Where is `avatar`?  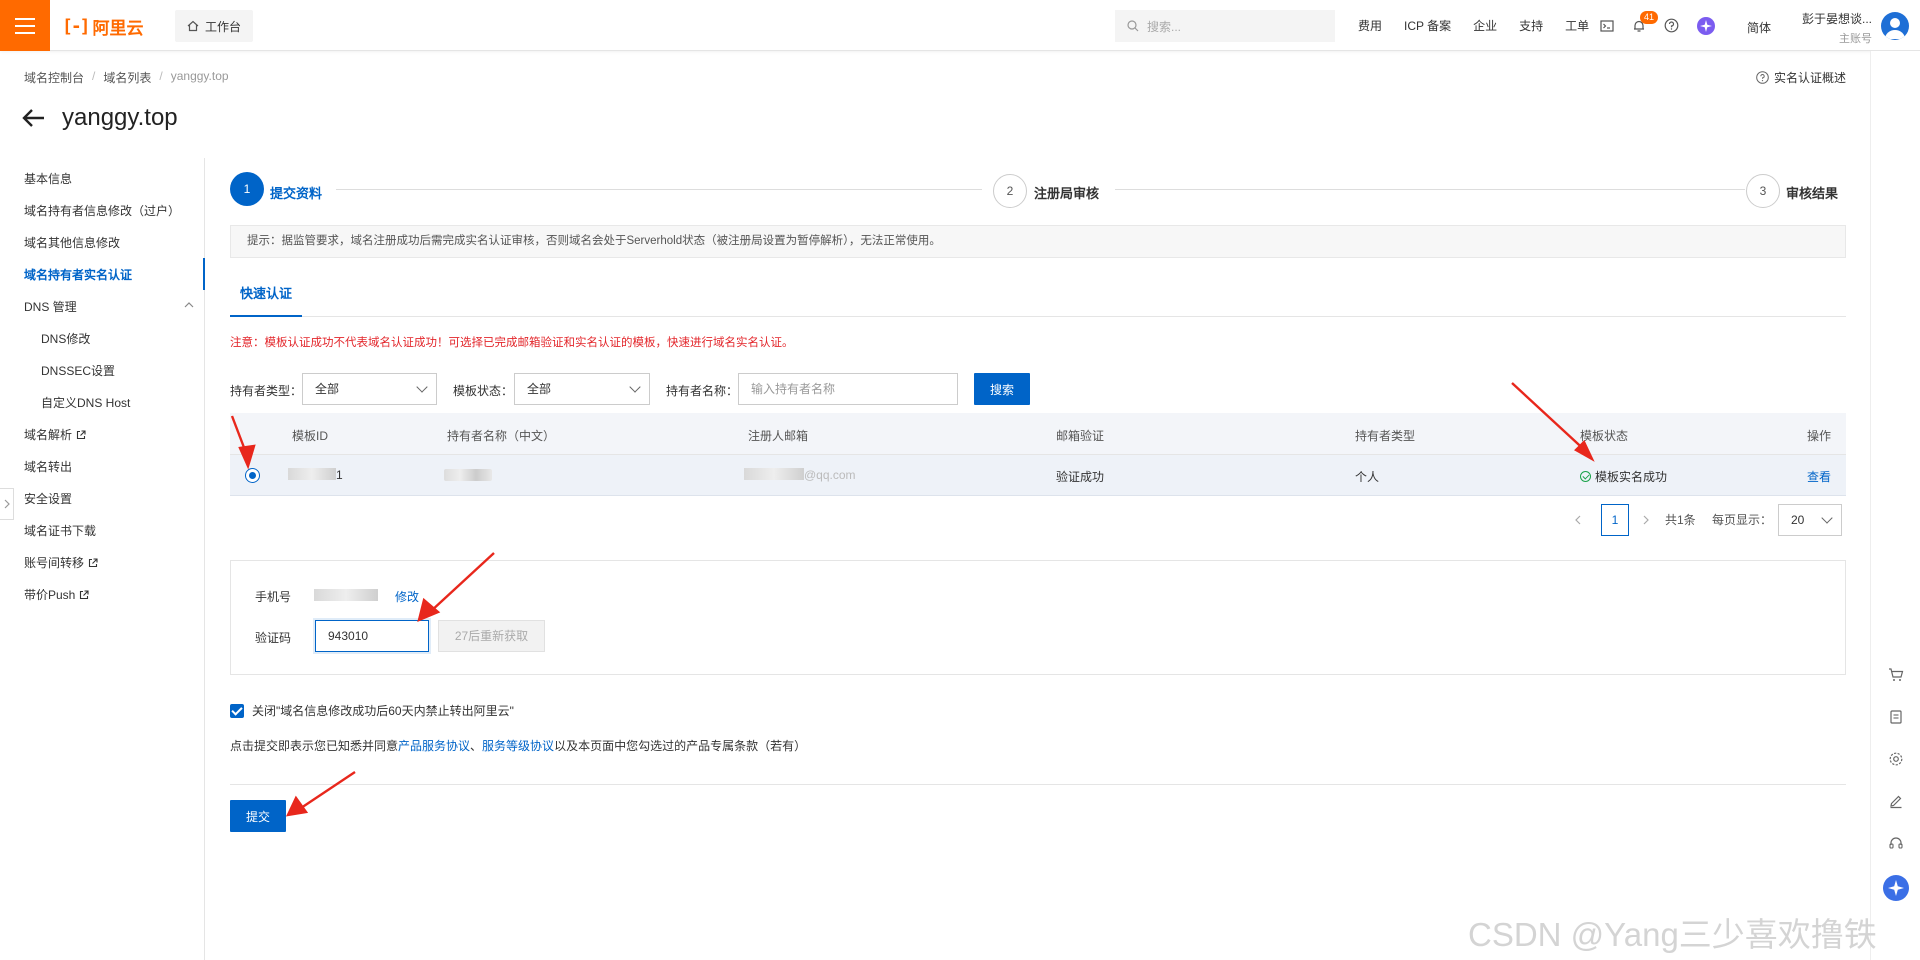 avatar is located at coordinates (1895, 26).